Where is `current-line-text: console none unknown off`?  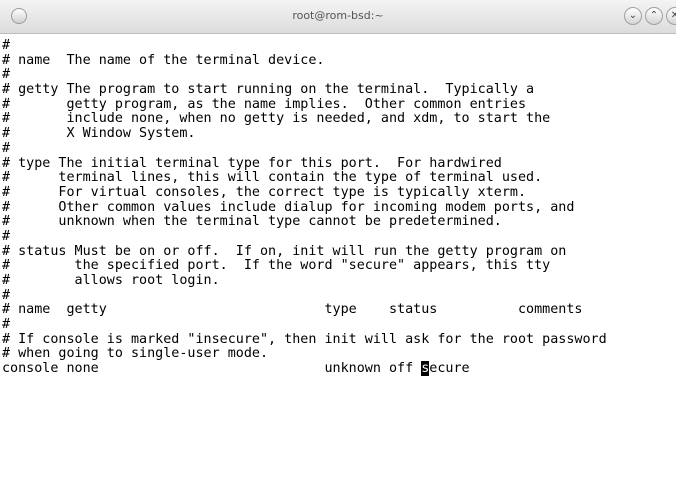
current-line-text: console none unknown off is located at coordinates (212, 369).